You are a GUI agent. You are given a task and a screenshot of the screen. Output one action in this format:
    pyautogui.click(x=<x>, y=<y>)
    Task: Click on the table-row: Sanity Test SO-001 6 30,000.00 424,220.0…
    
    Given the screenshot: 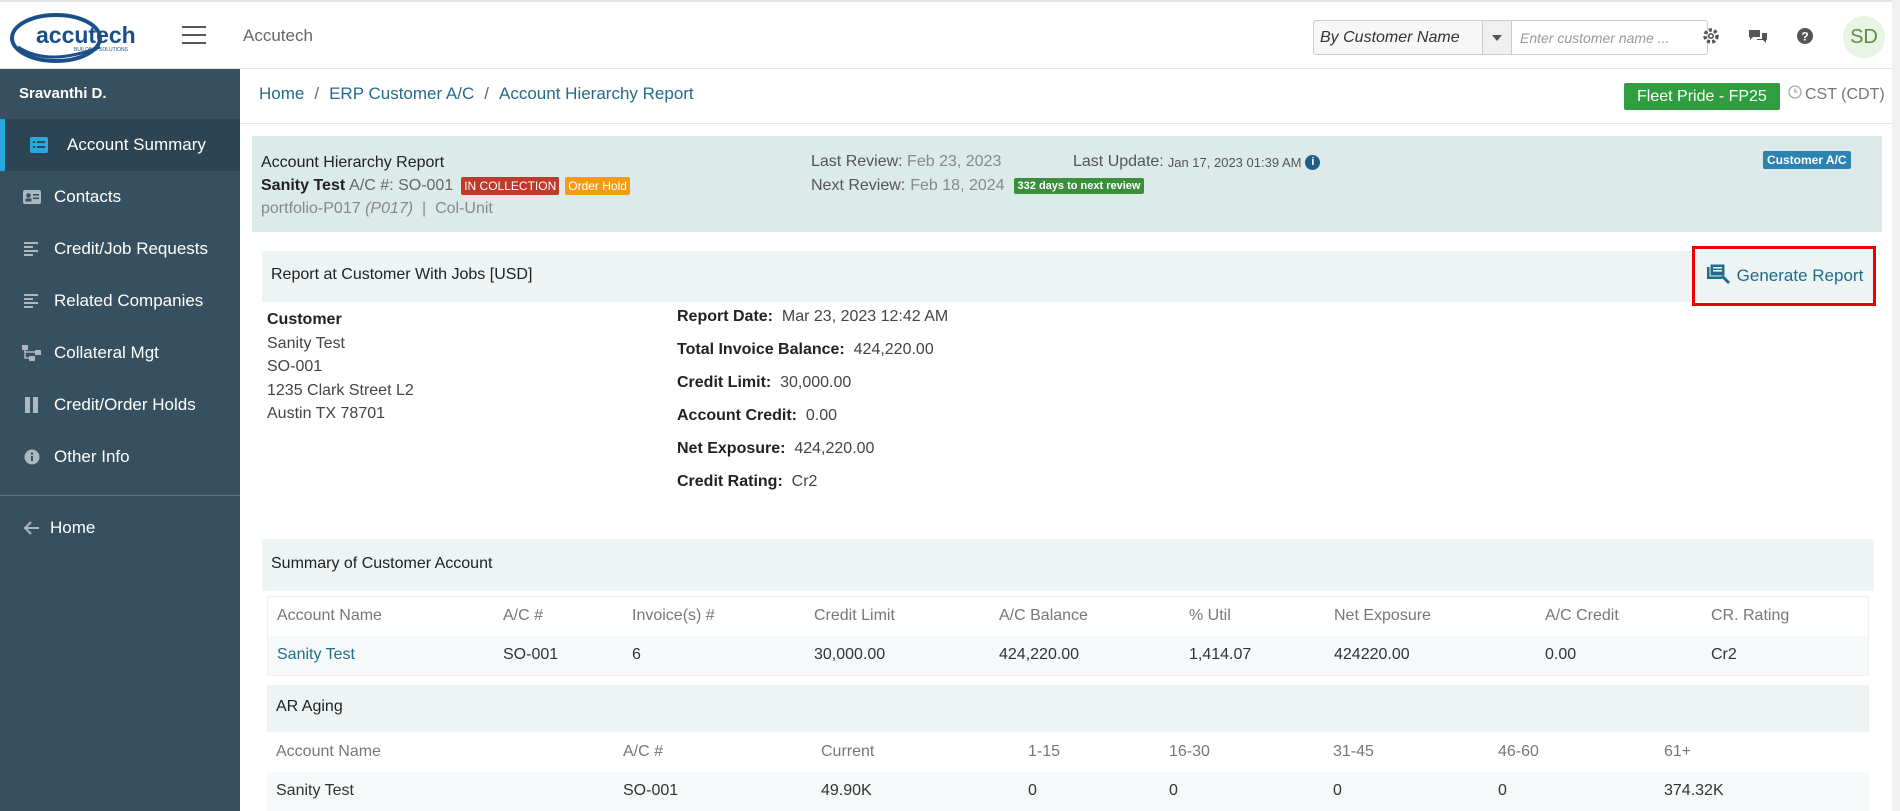 What is the action you would take?
    pyautogui.click(x=1068, y=655)
    